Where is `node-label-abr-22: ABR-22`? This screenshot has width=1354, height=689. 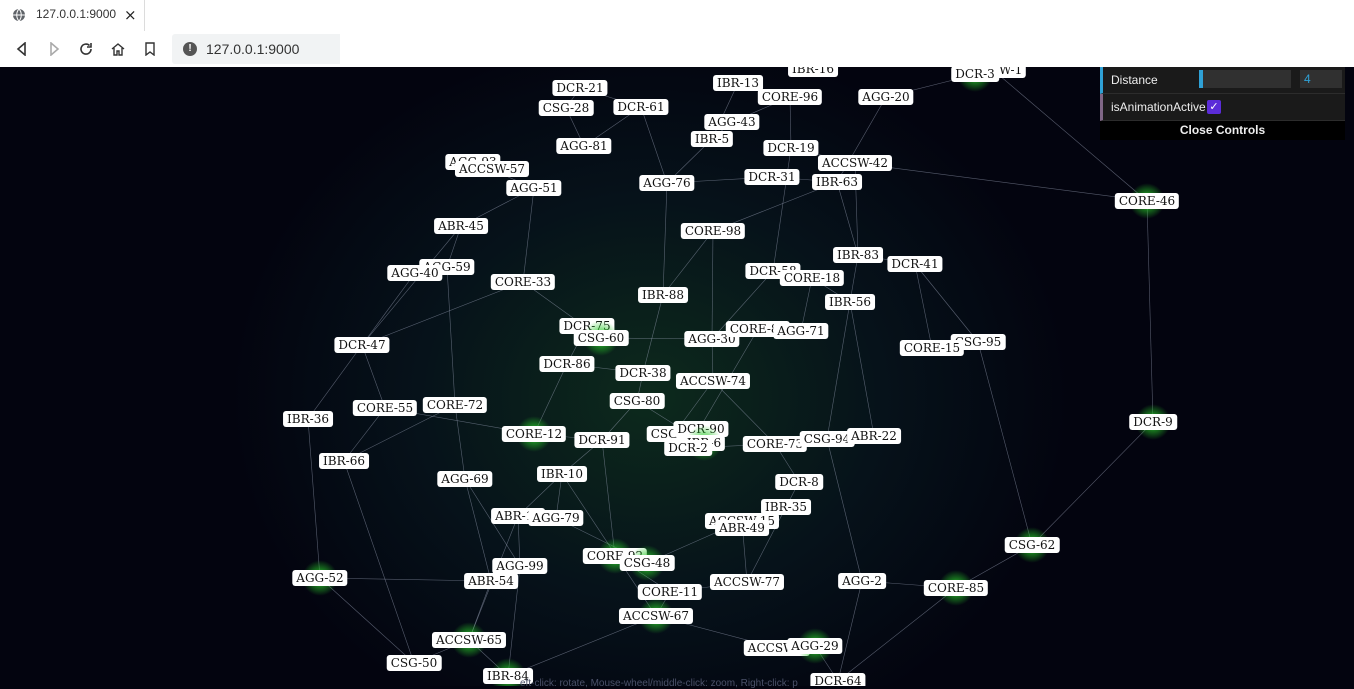
node-label-abr-22: ABR-22 is located at coordinates (874, 436).